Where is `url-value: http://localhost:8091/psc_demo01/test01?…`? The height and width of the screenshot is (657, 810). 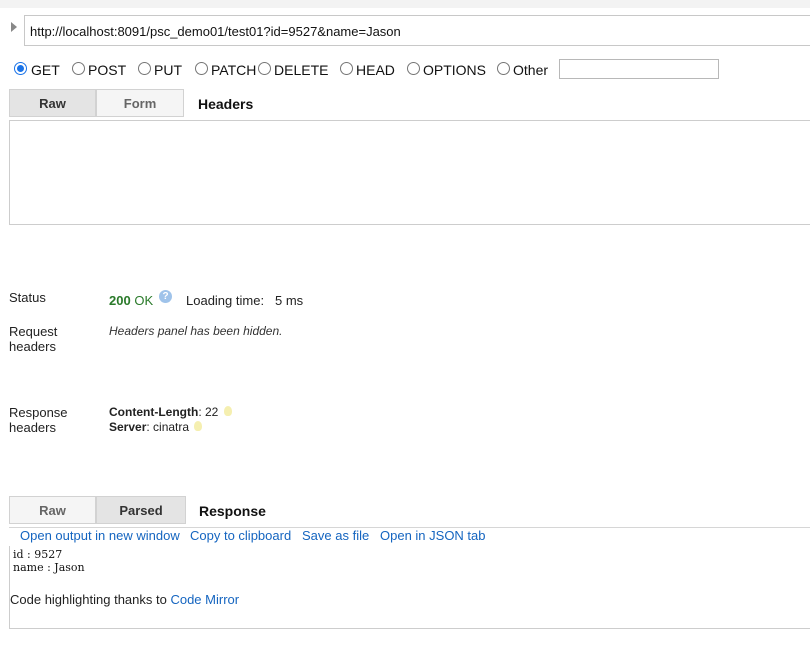
url-value: http://localhost:8091/psc_demo01/test01?… is located at coordinates (215, 31).